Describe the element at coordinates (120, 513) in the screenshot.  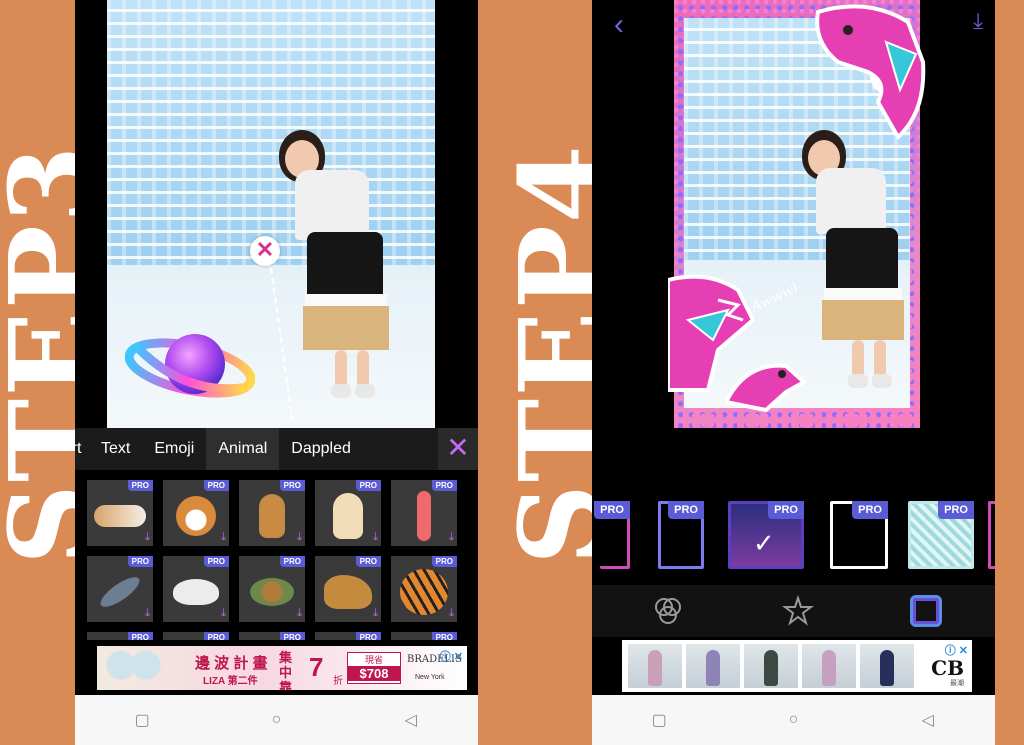
I see `sticker-cat-and-dog: PRO ⤓` at that location.